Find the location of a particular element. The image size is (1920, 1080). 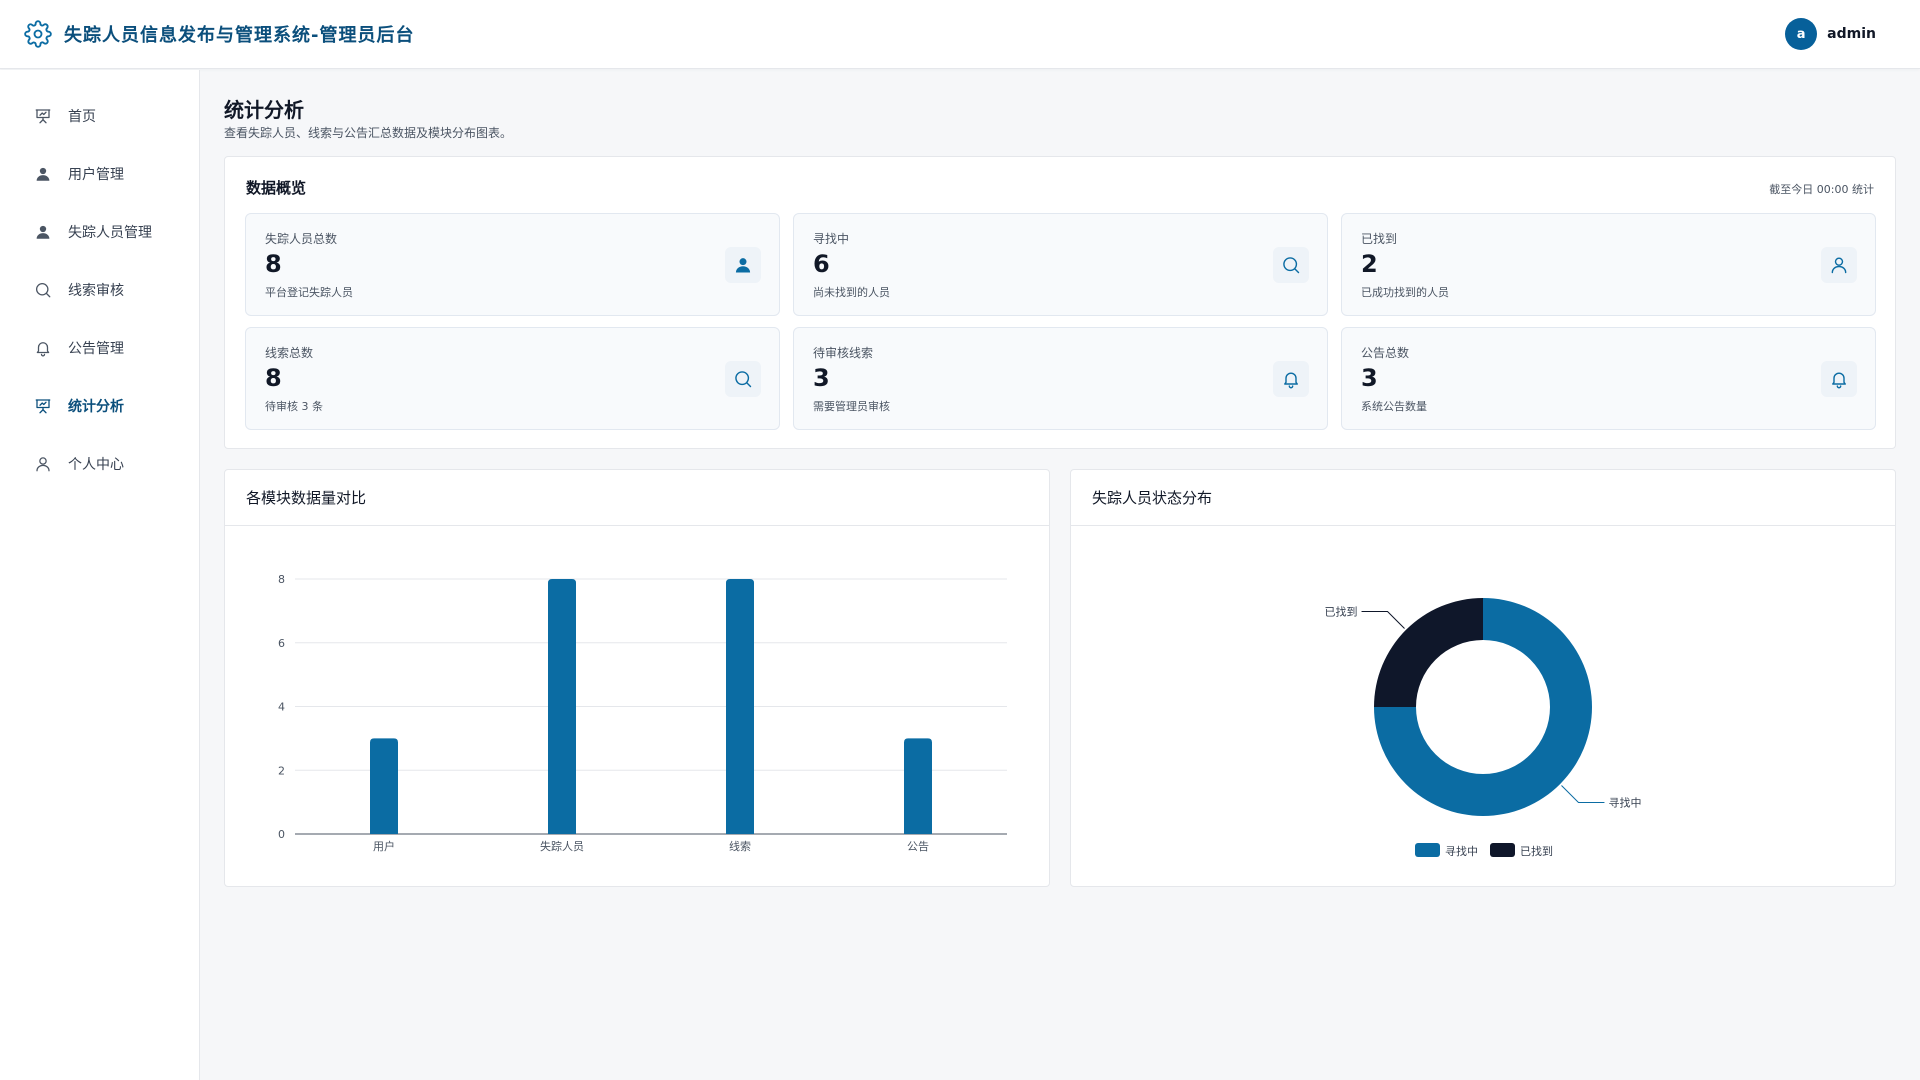

sidebar-item-missing-persons: 失踪人员管理 is located at coordinates (99, 232).